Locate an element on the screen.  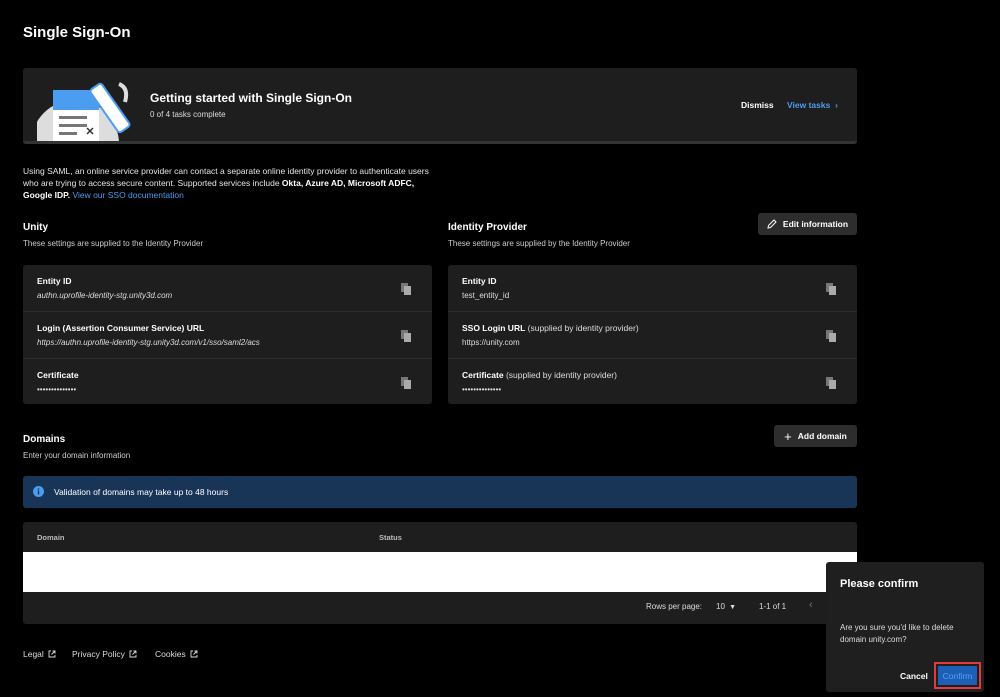
add-domain-button: + Add domain is located at coordinates (815, 436).